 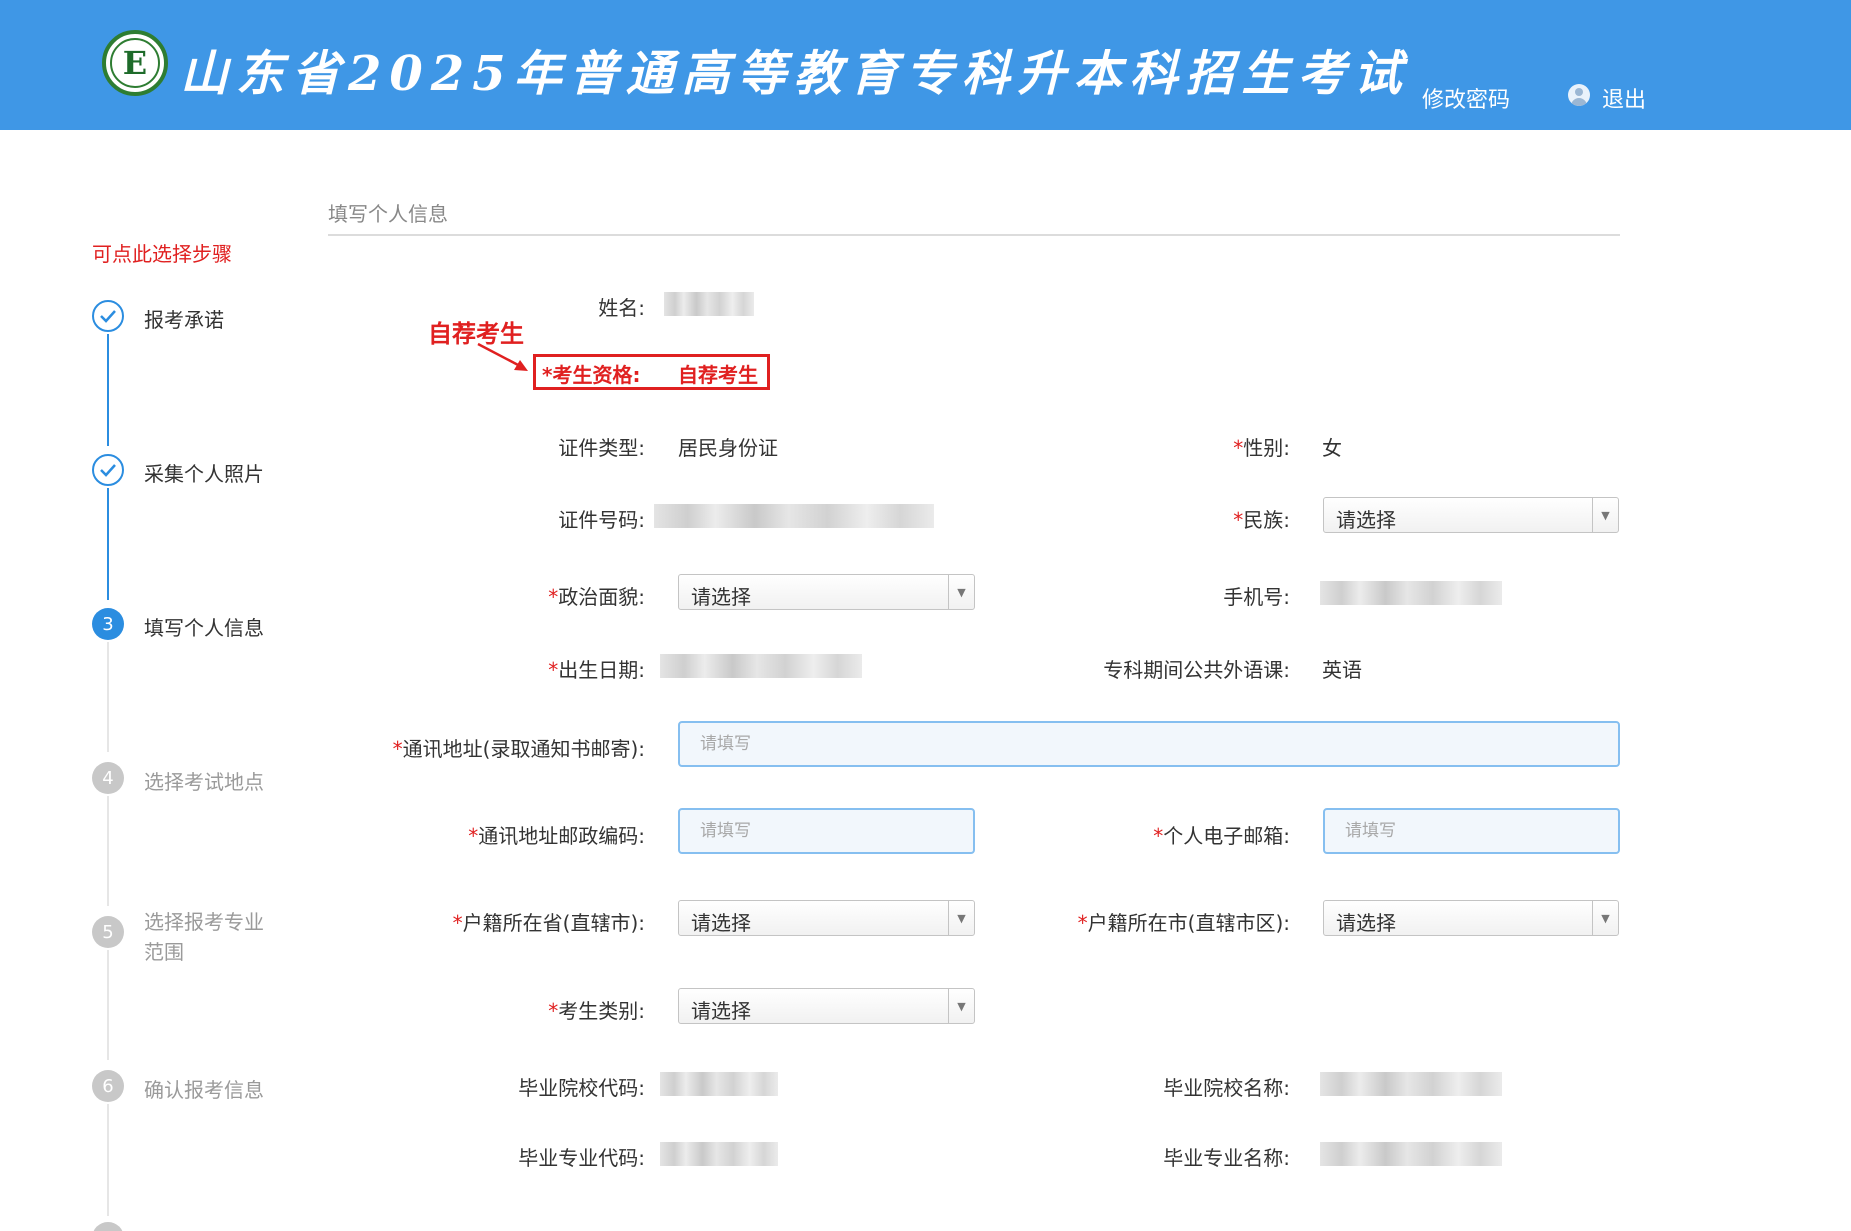 What do you see at coordinates (1466, 98) in the screenshot?
I see `change-password-link: 修改密码` at bounding box center [1466, 98].